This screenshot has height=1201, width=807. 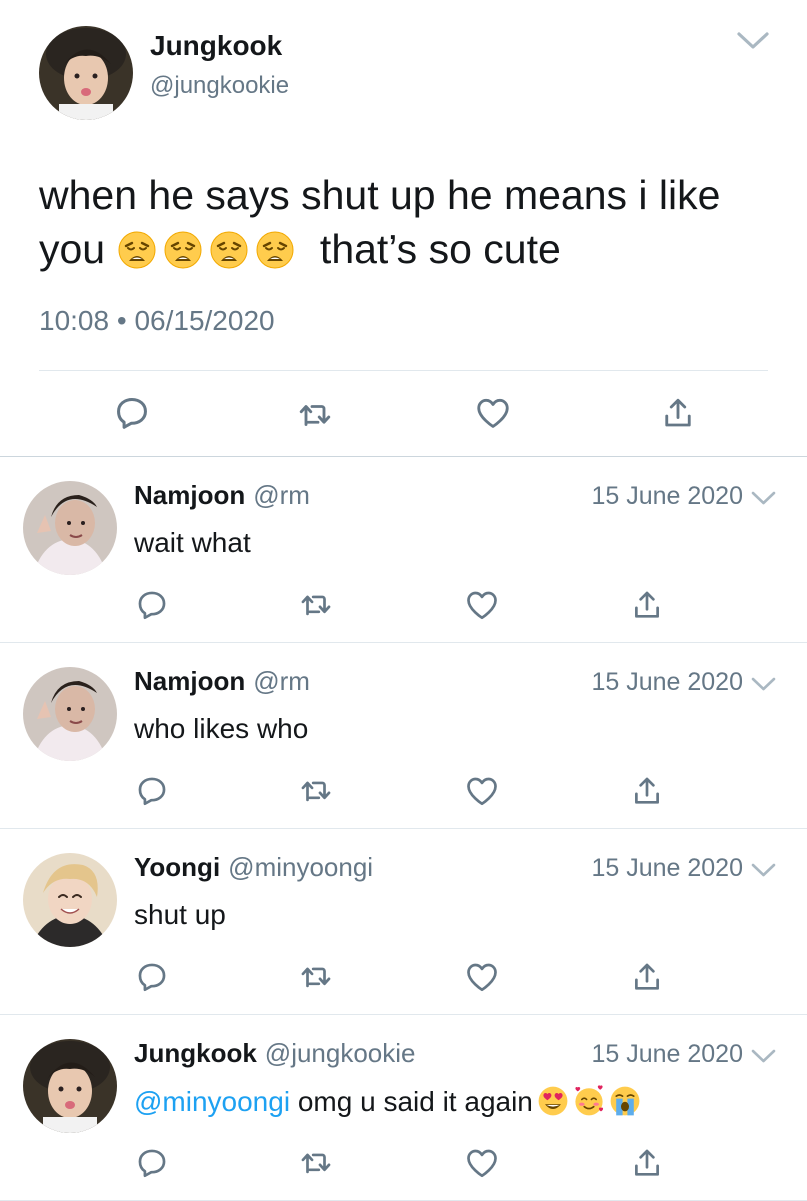 I want to click on author-name: Yoongi, so click(x=177, y=867).